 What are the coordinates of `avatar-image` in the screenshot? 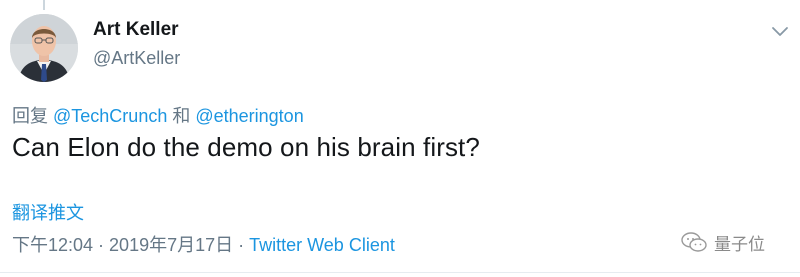 It's located at (44, 48).